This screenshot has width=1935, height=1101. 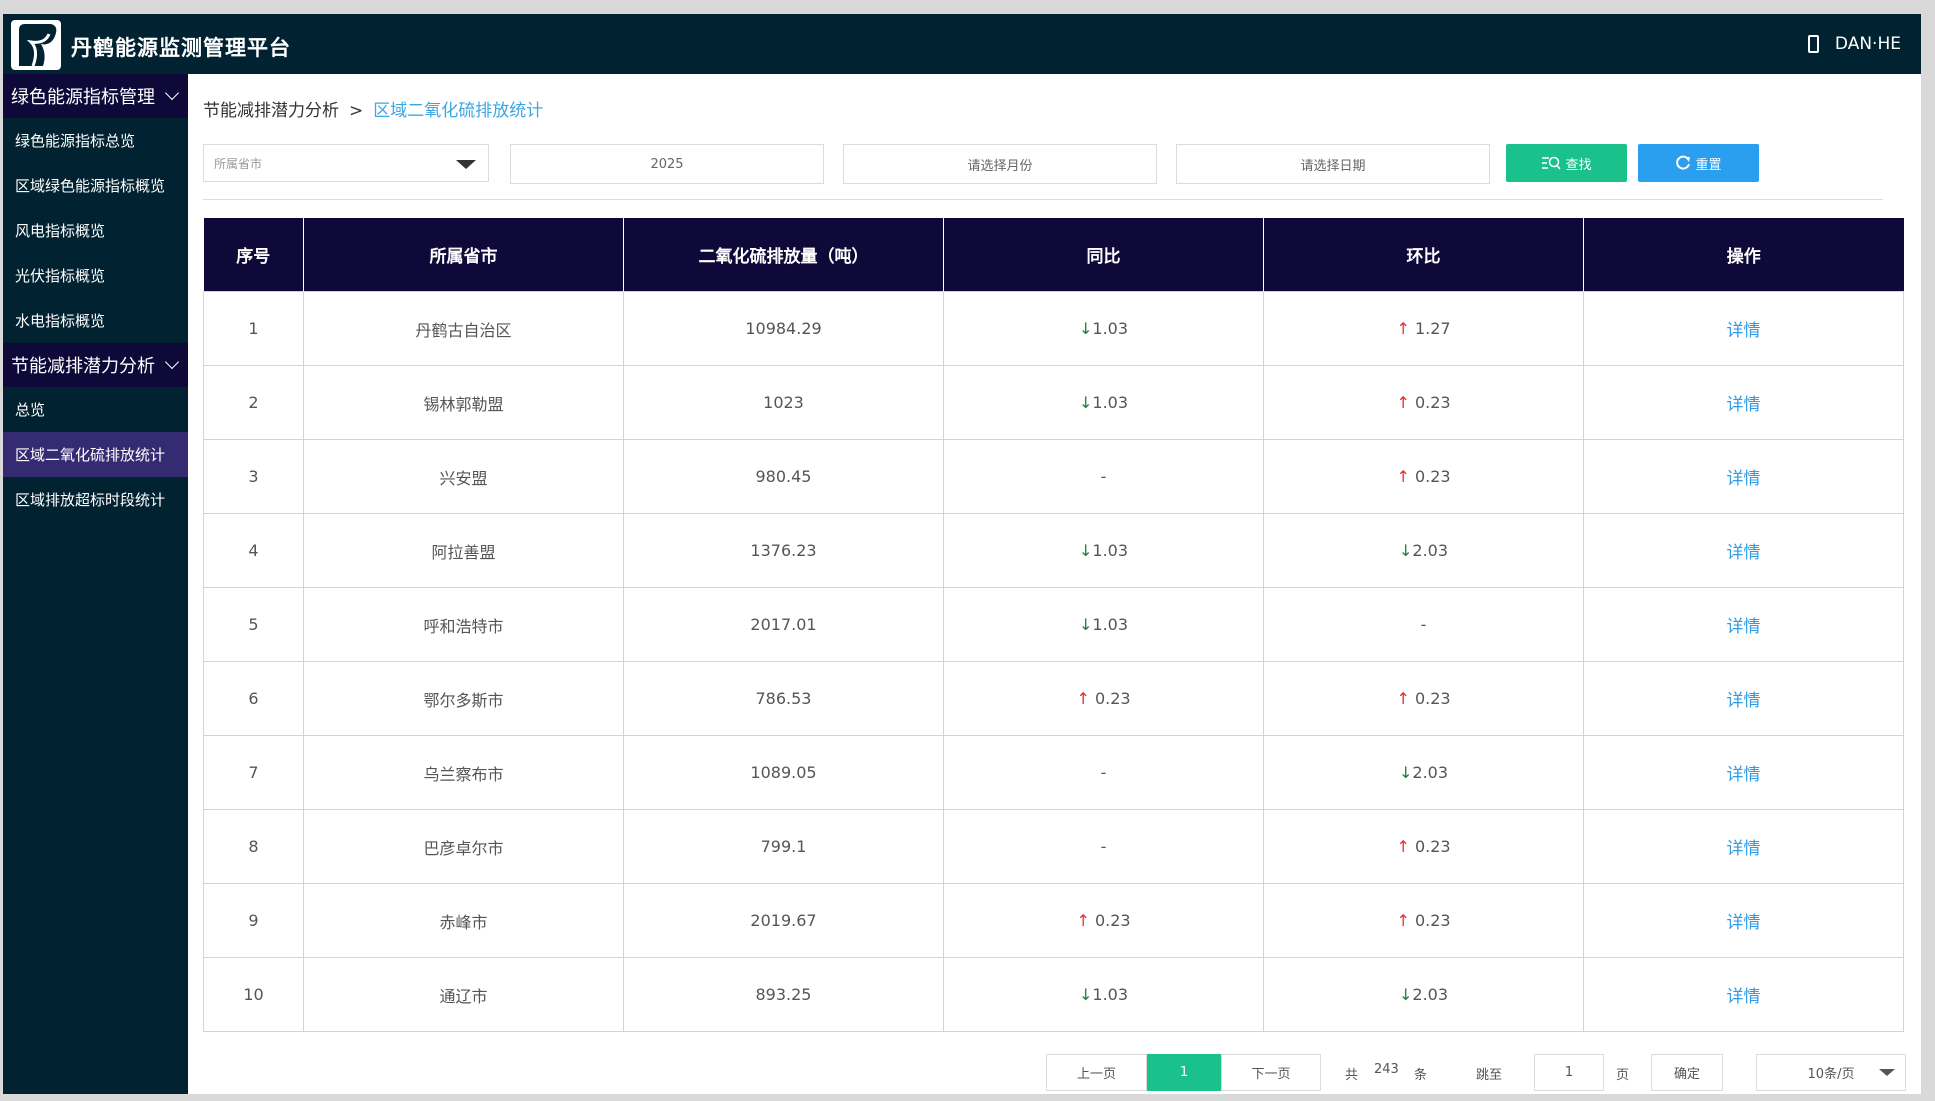 What do you see at coordinates (463, 994) in the screenshot?
I see `cell-region: 通辽市` at bounding box center [463, 994].